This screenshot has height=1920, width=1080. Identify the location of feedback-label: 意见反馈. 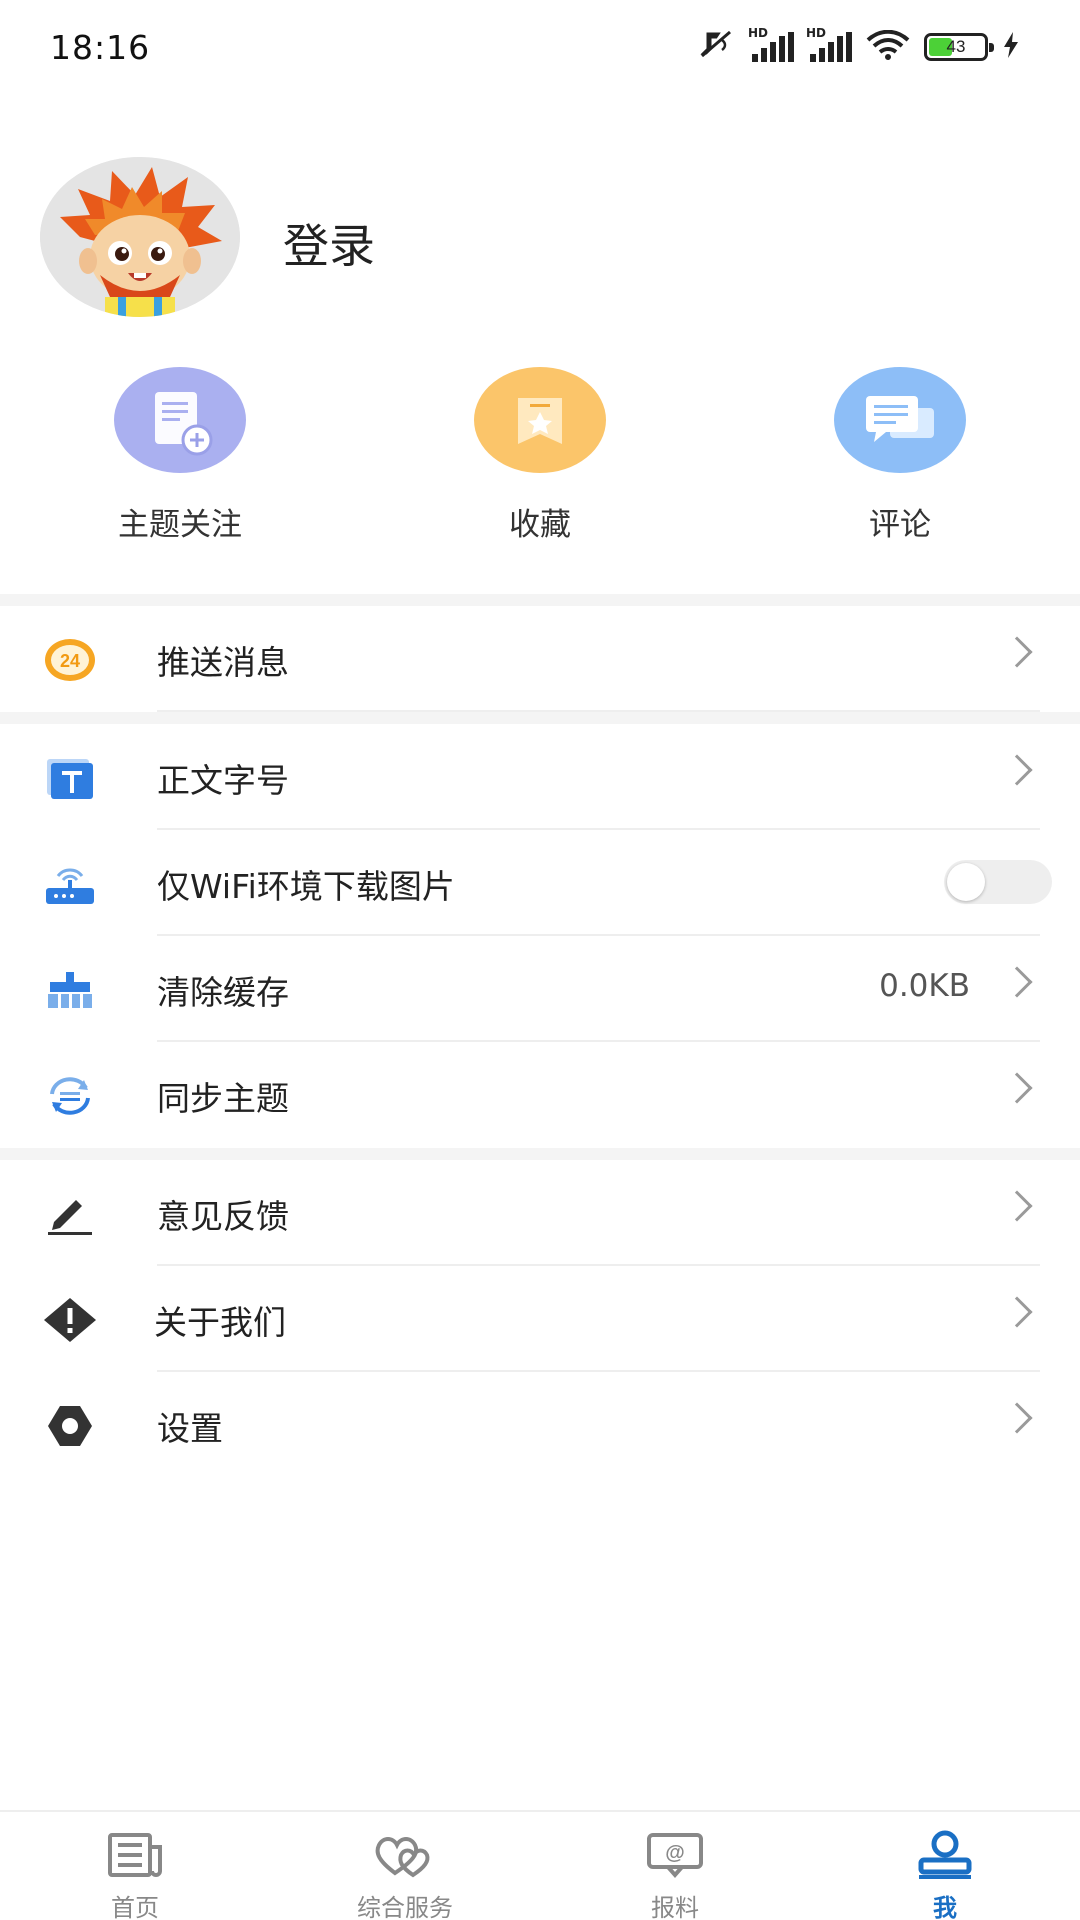
(223, 1216).